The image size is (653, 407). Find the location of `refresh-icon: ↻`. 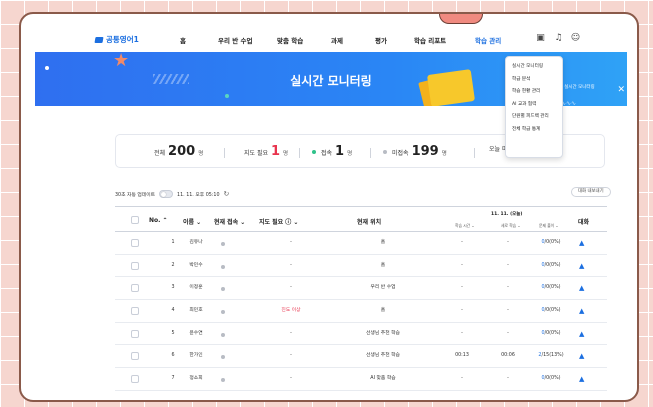

refresh-icon: ↻ is located at coordinates (227, 194).